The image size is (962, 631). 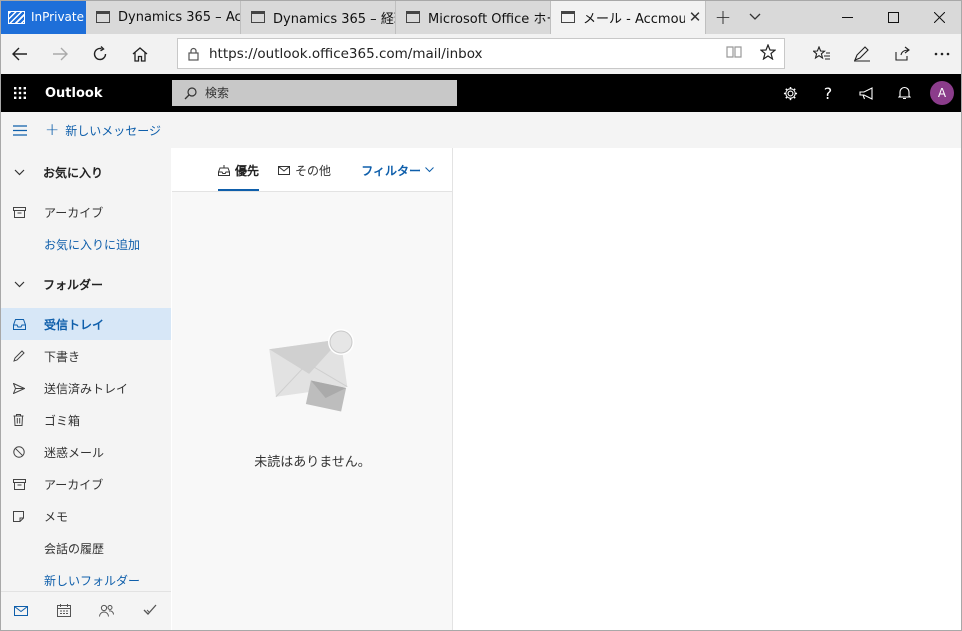 I want to click on pen-notes-icon, so click(x=862, y=54).